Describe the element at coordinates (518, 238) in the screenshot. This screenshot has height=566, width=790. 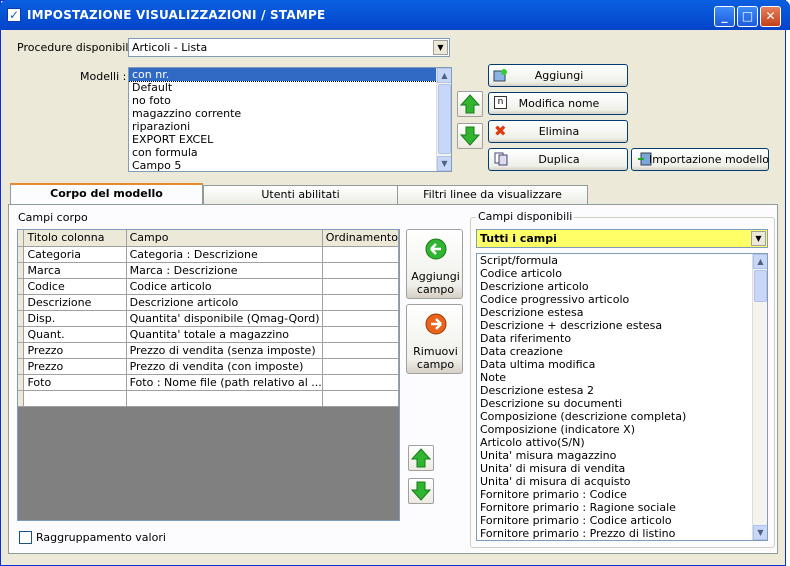
I see `campi-filter-value: Tutti i campi` at that location.